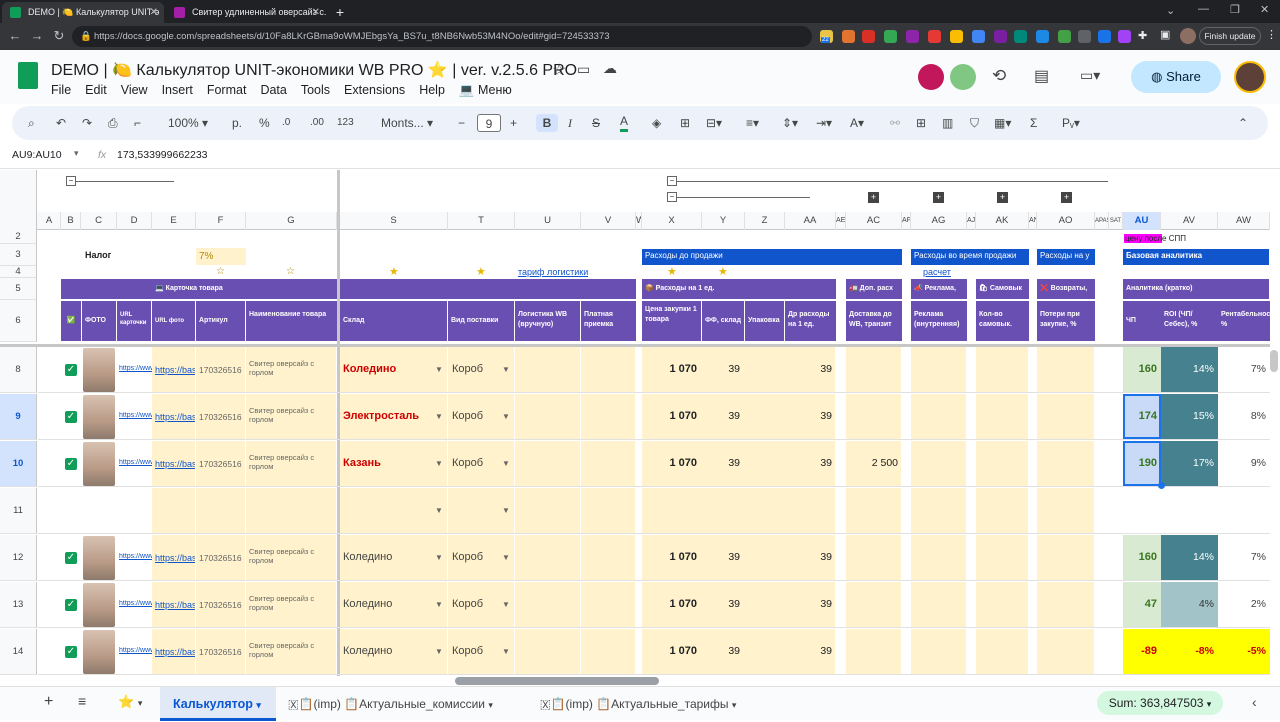  I want to click on menu-view: View, so click(134, 90).